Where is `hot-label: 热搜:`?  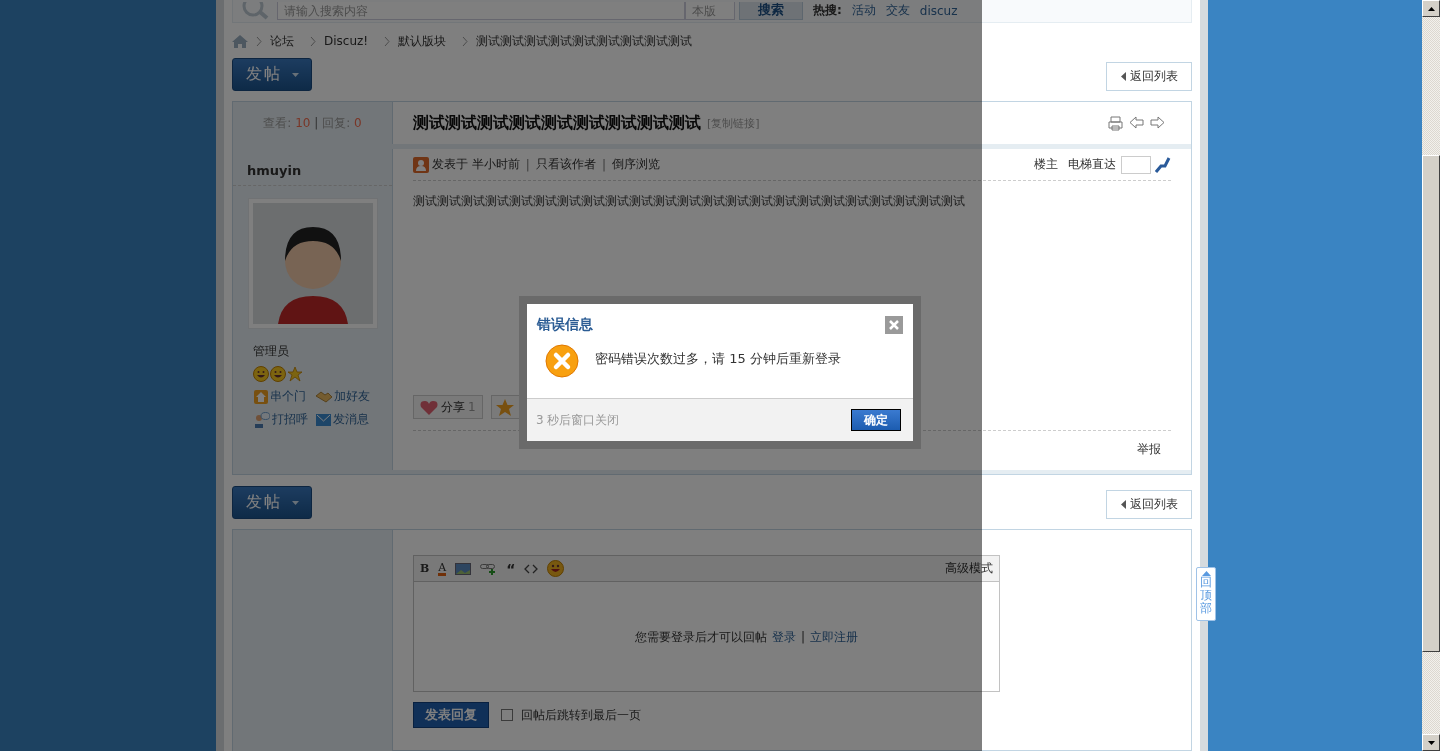 hot-label: 热搜: is located at coordinates (827, 11).